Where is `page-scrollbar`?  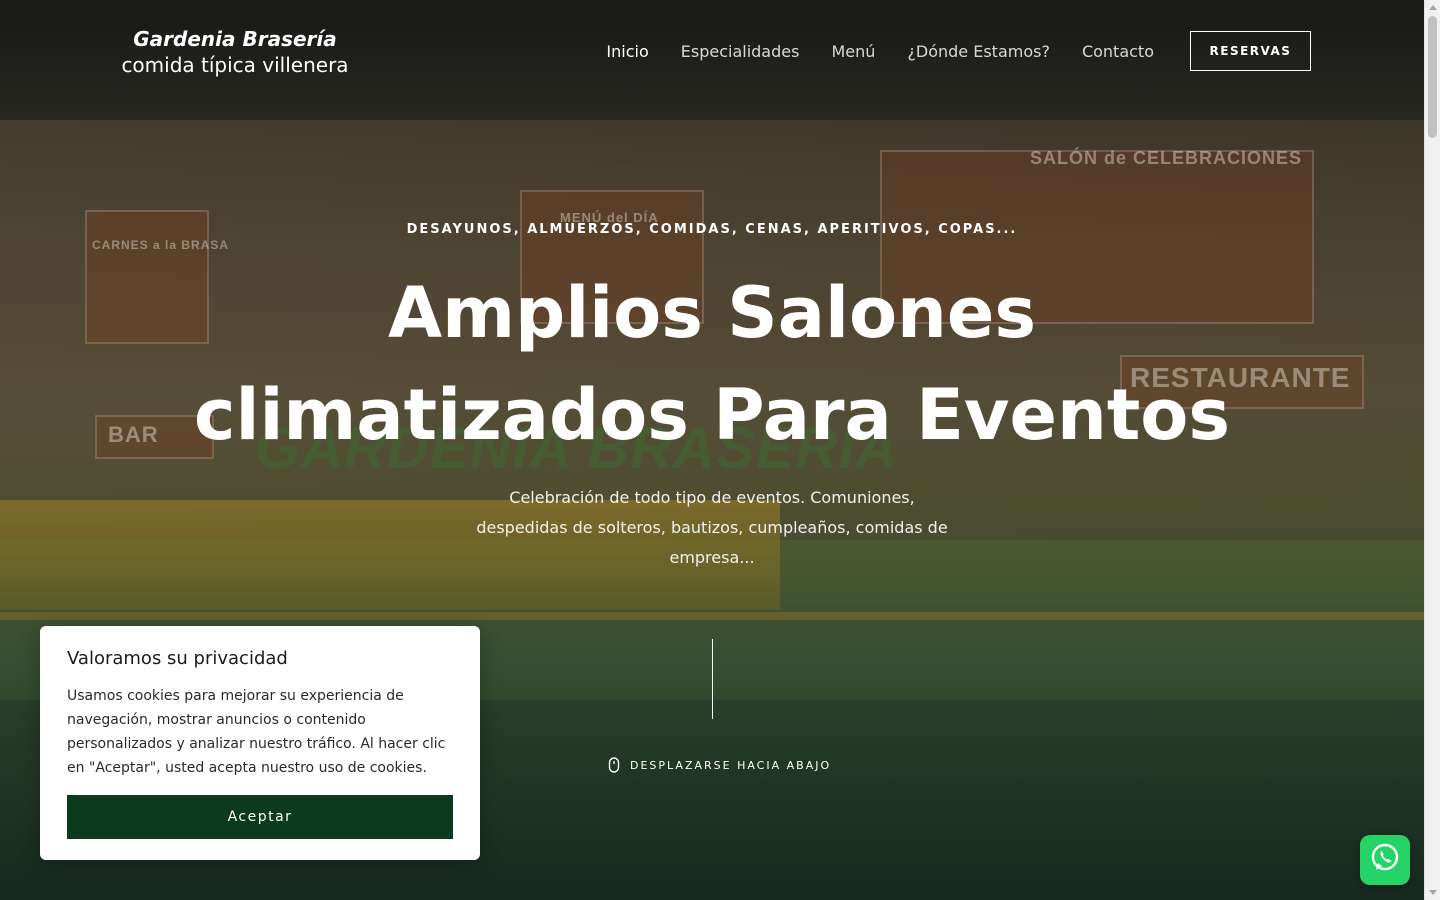
page-scrollbar is located at coordinates (1432, 450).